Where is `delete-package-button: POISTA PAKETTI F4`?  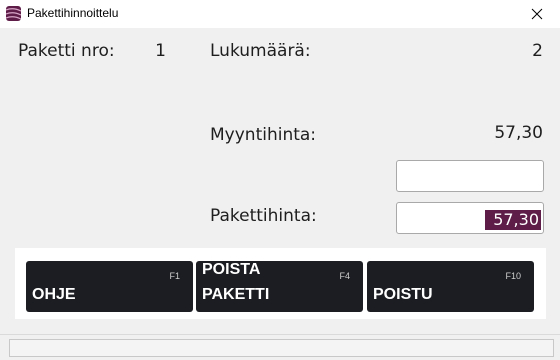 delete-package-button: POISTA PAKETTI F4 is located at coordinates (279, 286).